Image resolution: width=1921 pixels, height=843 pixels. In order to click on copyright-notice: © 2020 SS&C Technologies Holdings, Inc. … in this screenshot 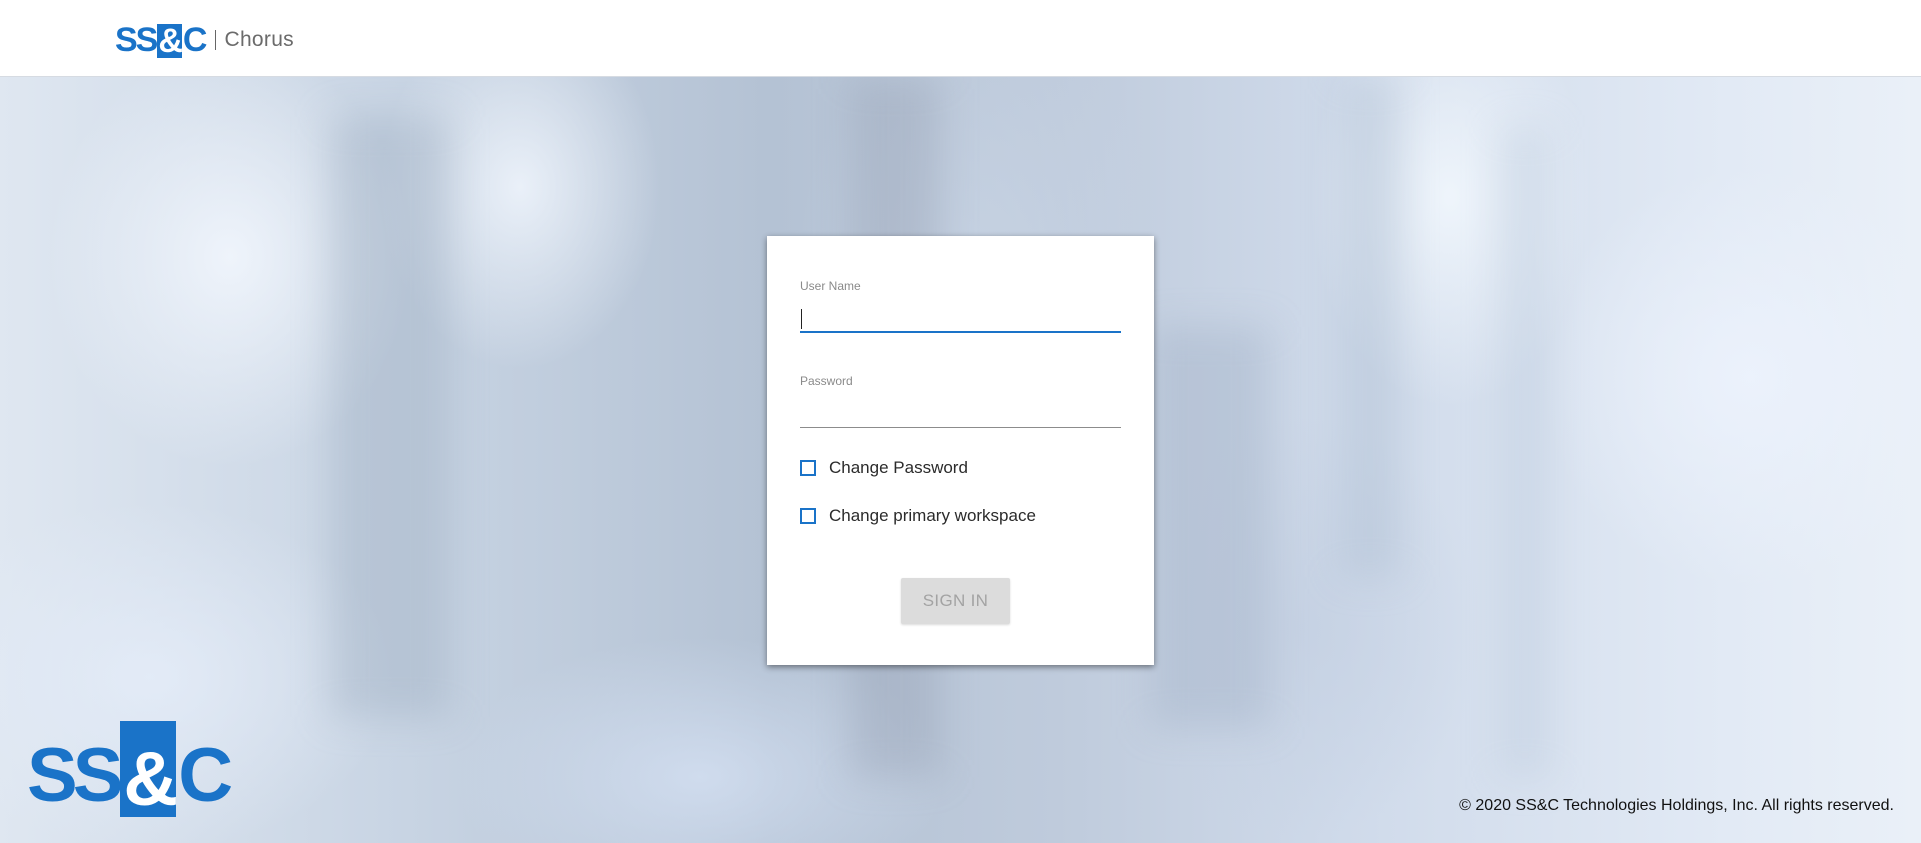, I will do `click(1676, 805)`.